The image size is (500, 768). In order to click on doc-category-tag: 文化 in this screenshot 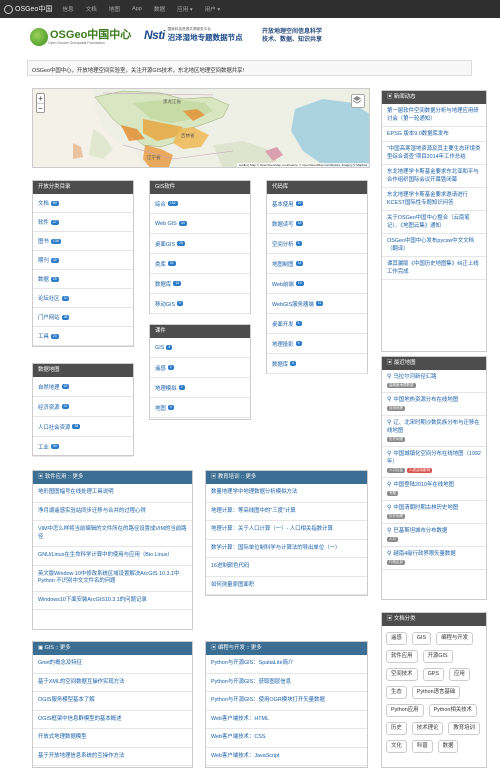, I will do `click(396, 746)`.